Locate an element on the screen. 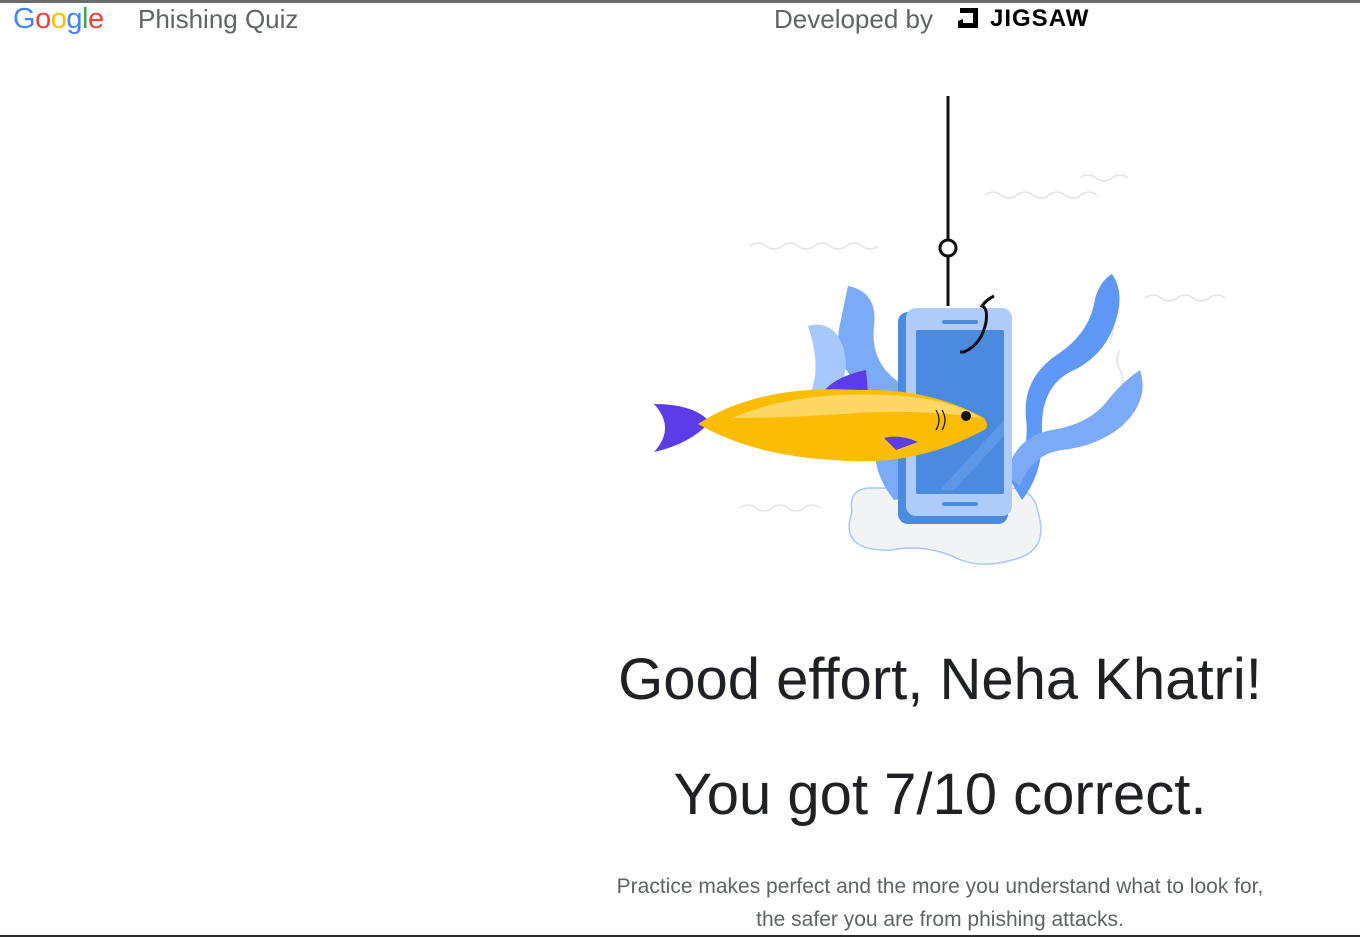 This screenshot has height=937, width=1360. logo-letter: g is located at coordinates (74, 19).